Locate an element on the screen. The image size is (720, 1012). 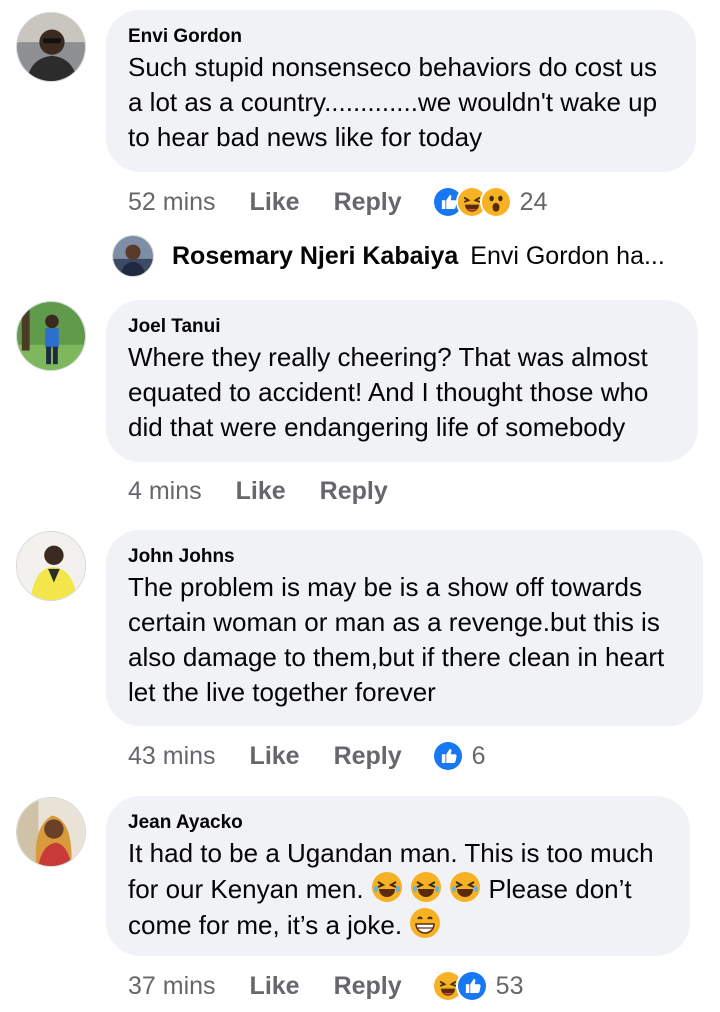
grinning-emoji-icon is located at coordinates (425, 923).